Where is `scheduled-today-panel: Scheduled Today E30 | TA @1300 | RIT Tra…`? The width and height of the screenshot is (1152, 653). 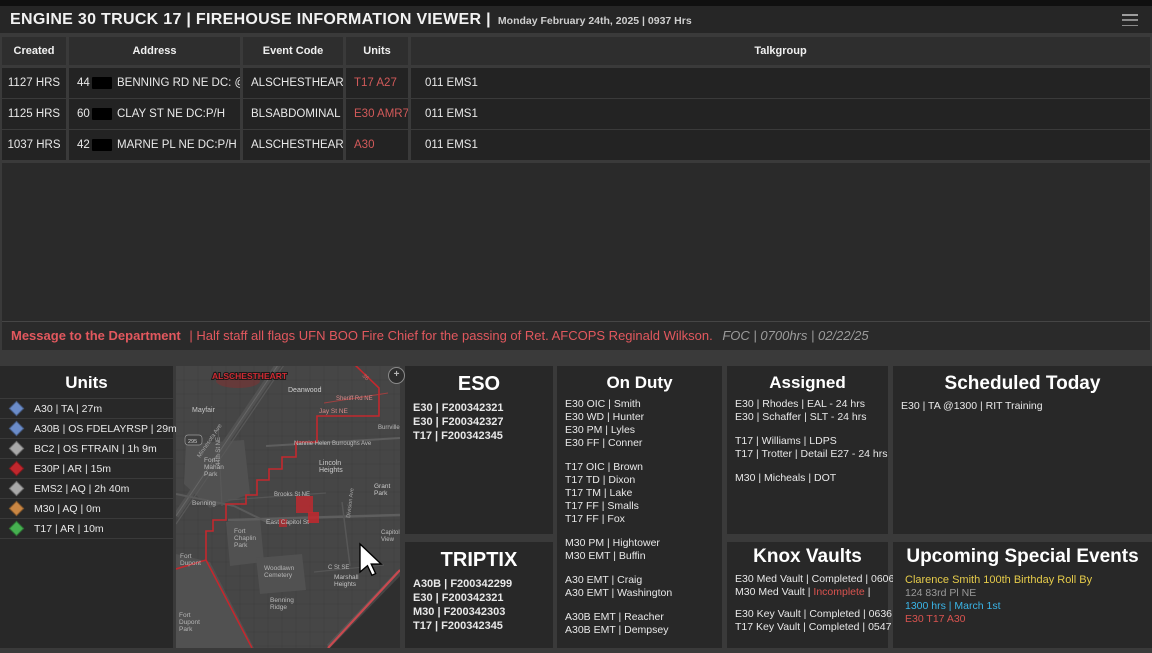 scheduled-today-panel: Scheduled Today E30 | TA @1300 | RIT Tra… is located at coordinates (1022, 450).